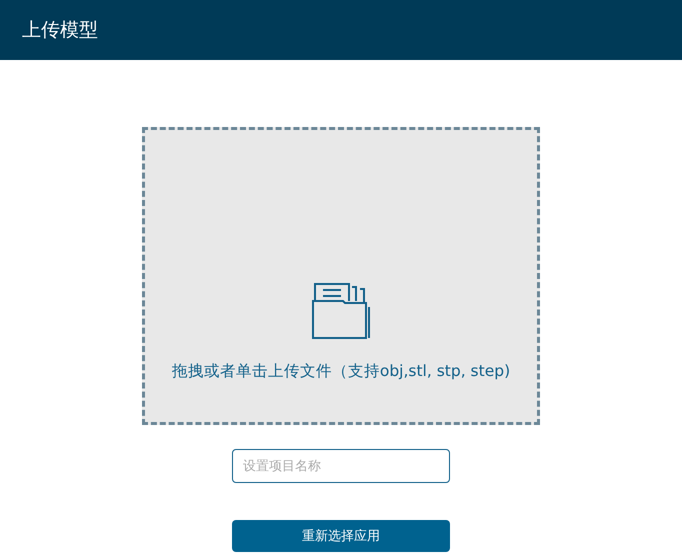 The width and height of the screenshot is (682, 557). I want to click on project-name-field: 设置项目名称, so click(341, 466).